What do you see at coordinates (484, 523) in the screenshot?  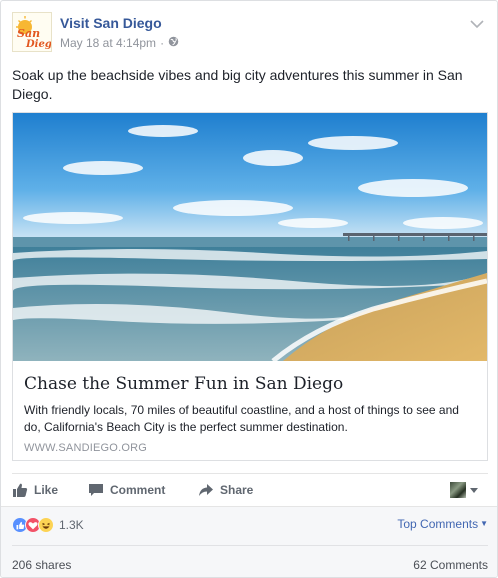 I see `caret-down-icon: ▼` at bounding box center [484, 523].